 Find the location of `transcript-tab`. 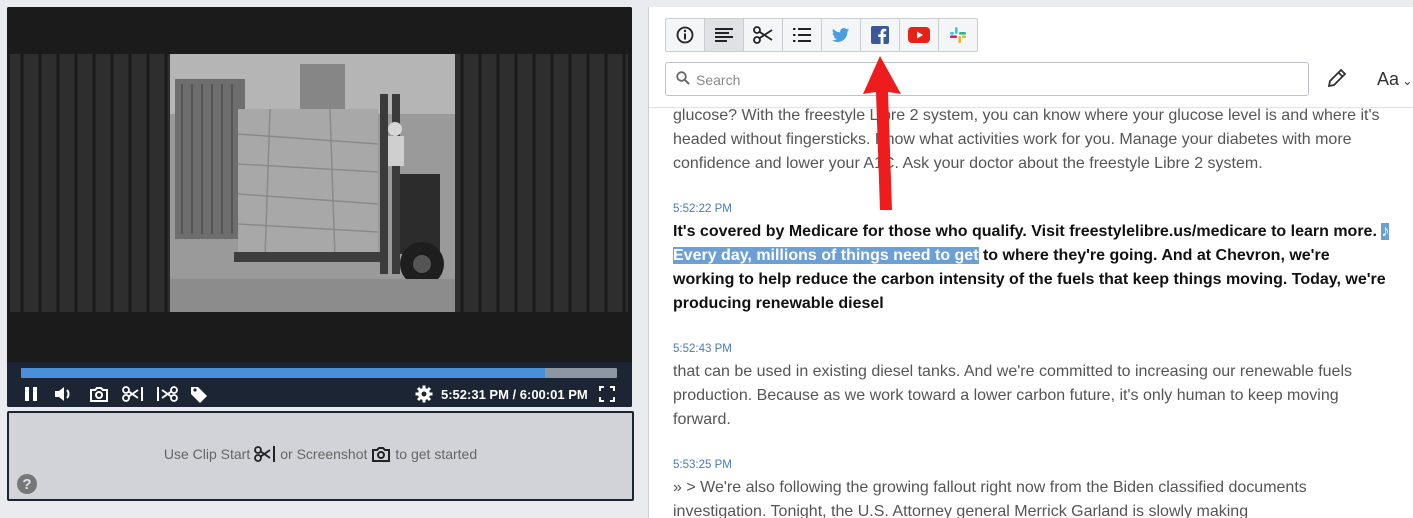

transcript-tab is located at coordinates (724, 35).